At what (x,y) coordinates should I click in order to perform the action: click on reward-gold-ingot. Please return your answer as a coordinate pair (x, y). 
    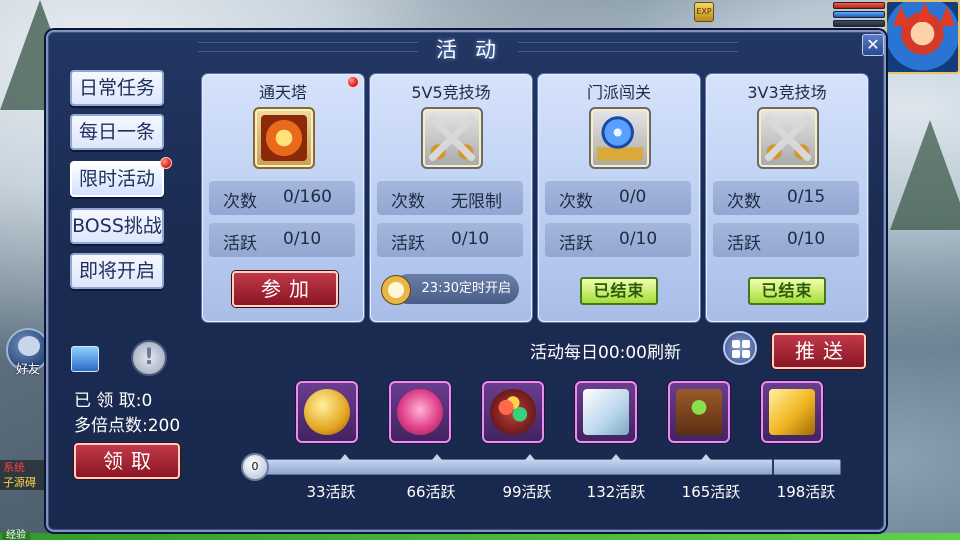
    Looking at the image, I should click on (792, 412).